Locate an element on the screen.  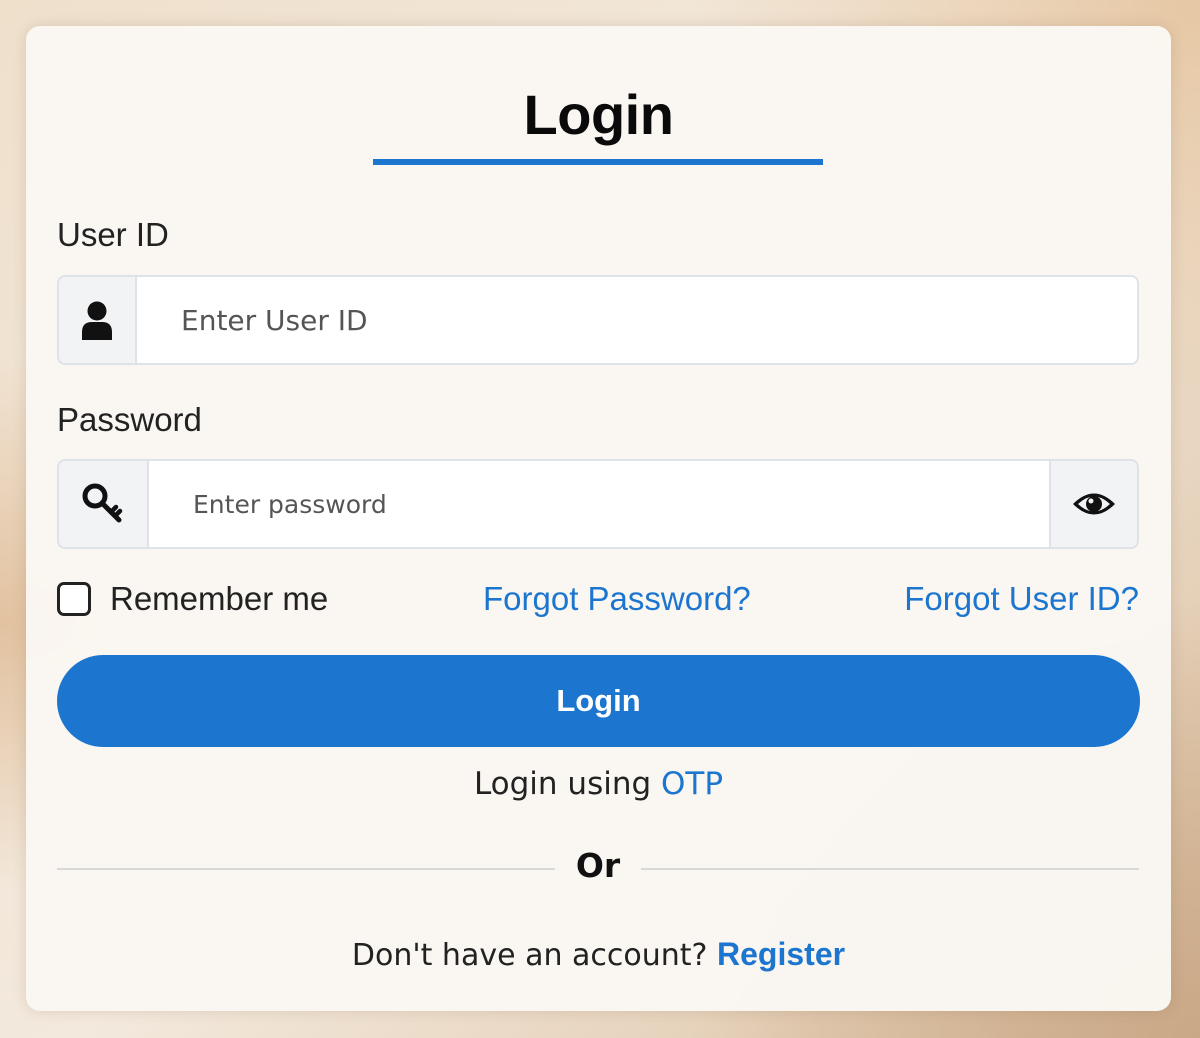
remember-me-checkbox is located at coordinates (74, 599).